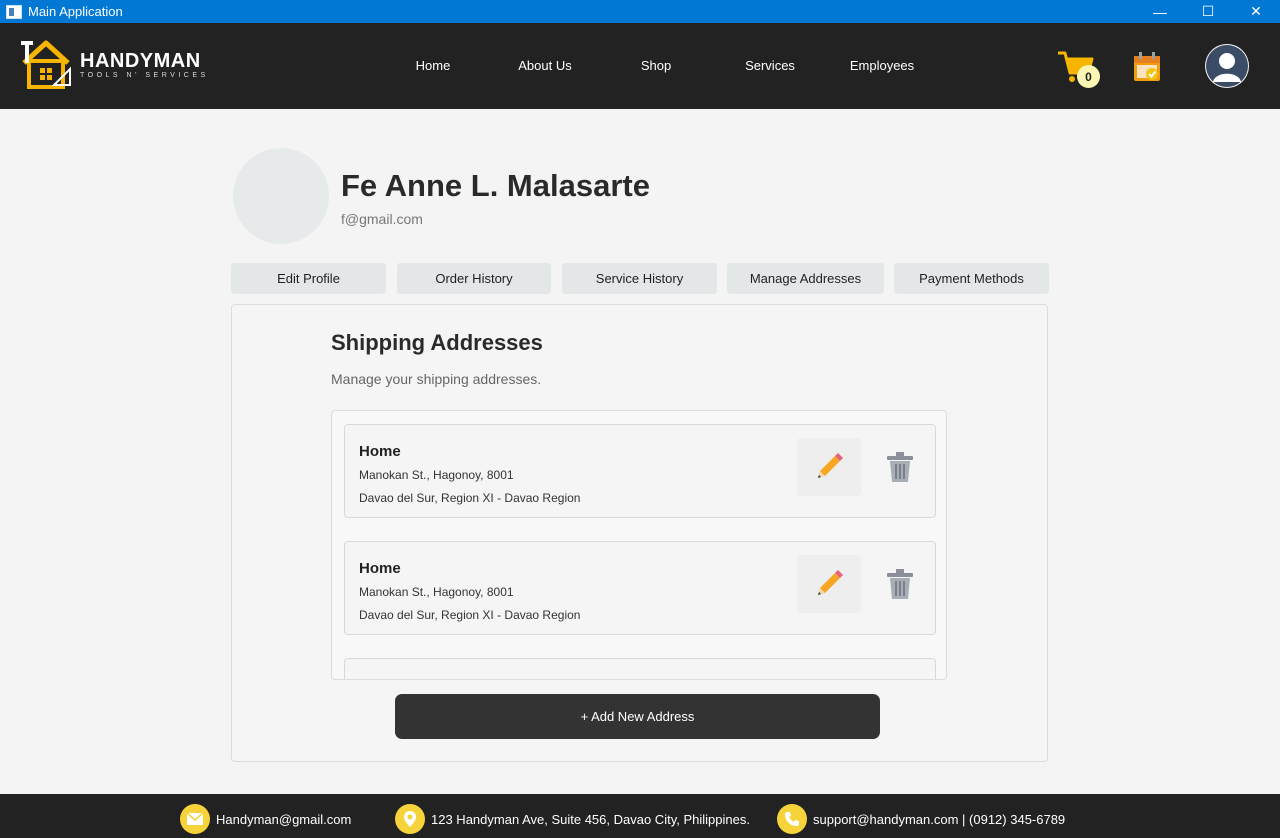 This screenshot has height=838, width=1280. Describe the element at coordinates (195, 819) in the screenshot. I see `envelope-icon` at that location.